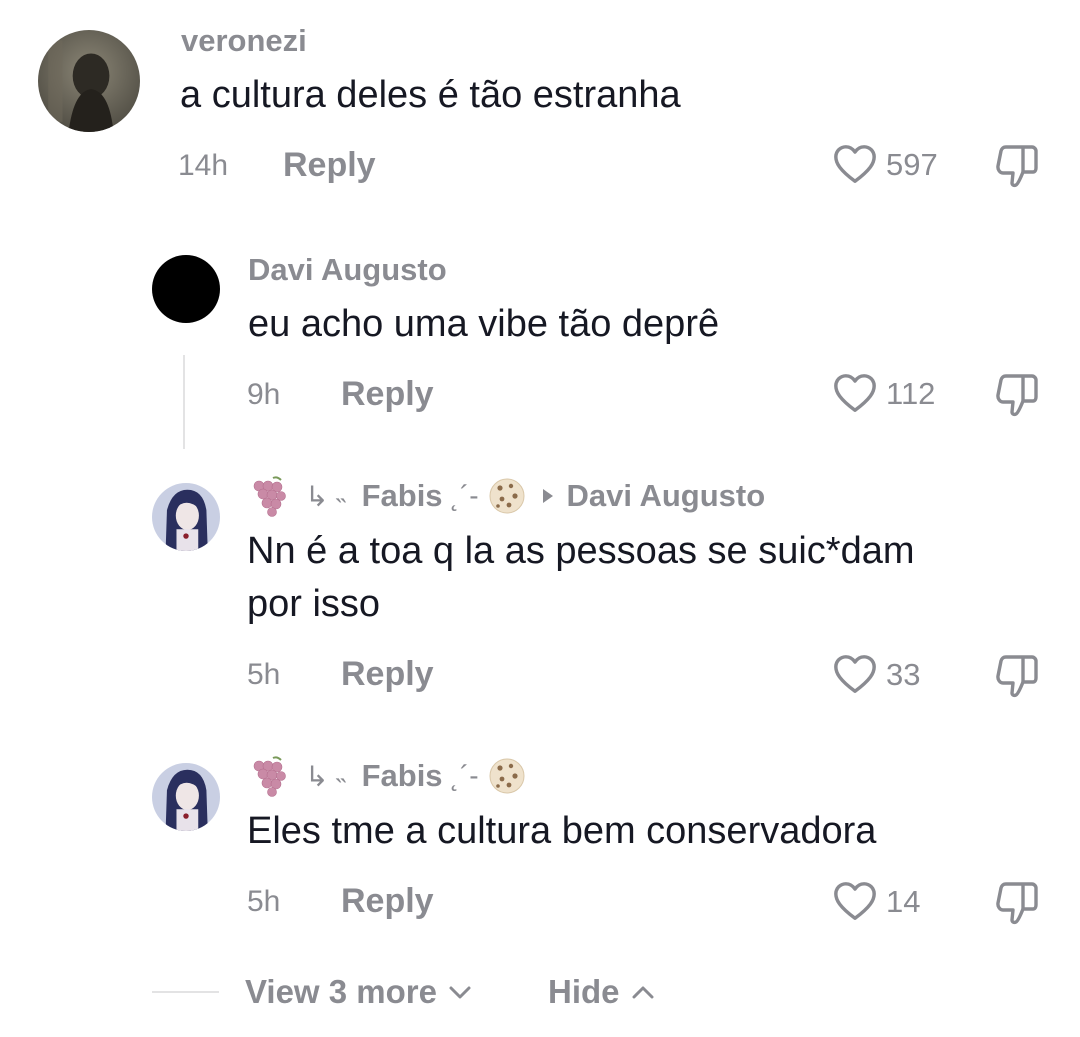  Describe the element at coordinates (903, 901) in the screenshot. I see `like-count: 14` at that location.